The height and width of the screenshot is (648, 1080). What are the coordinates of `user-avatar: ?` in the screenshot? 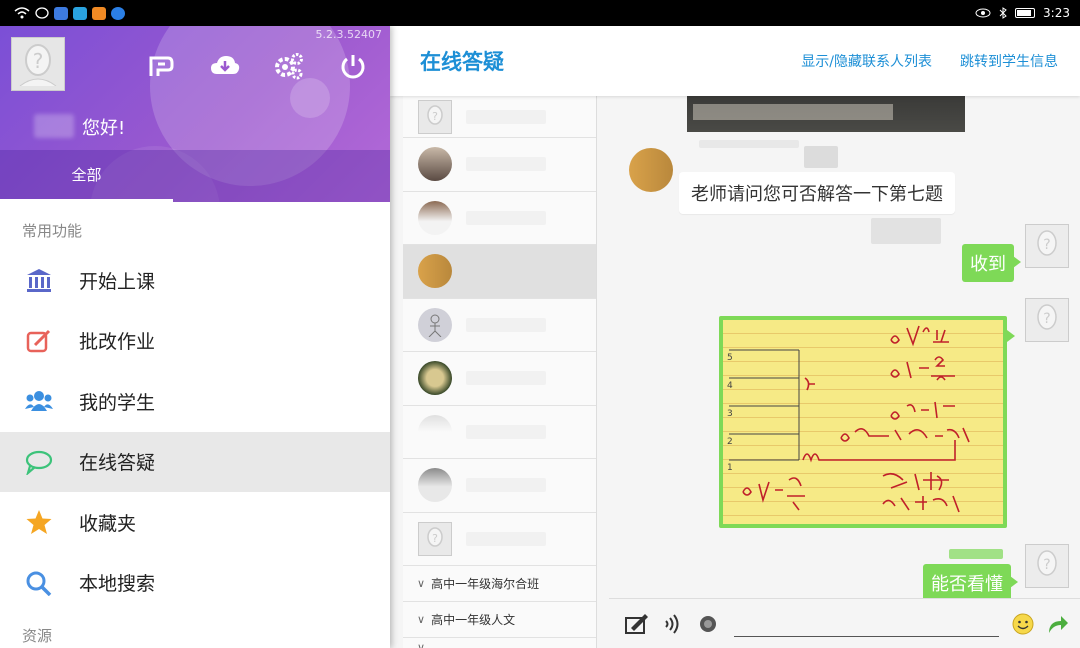 It's located at (38, 64).